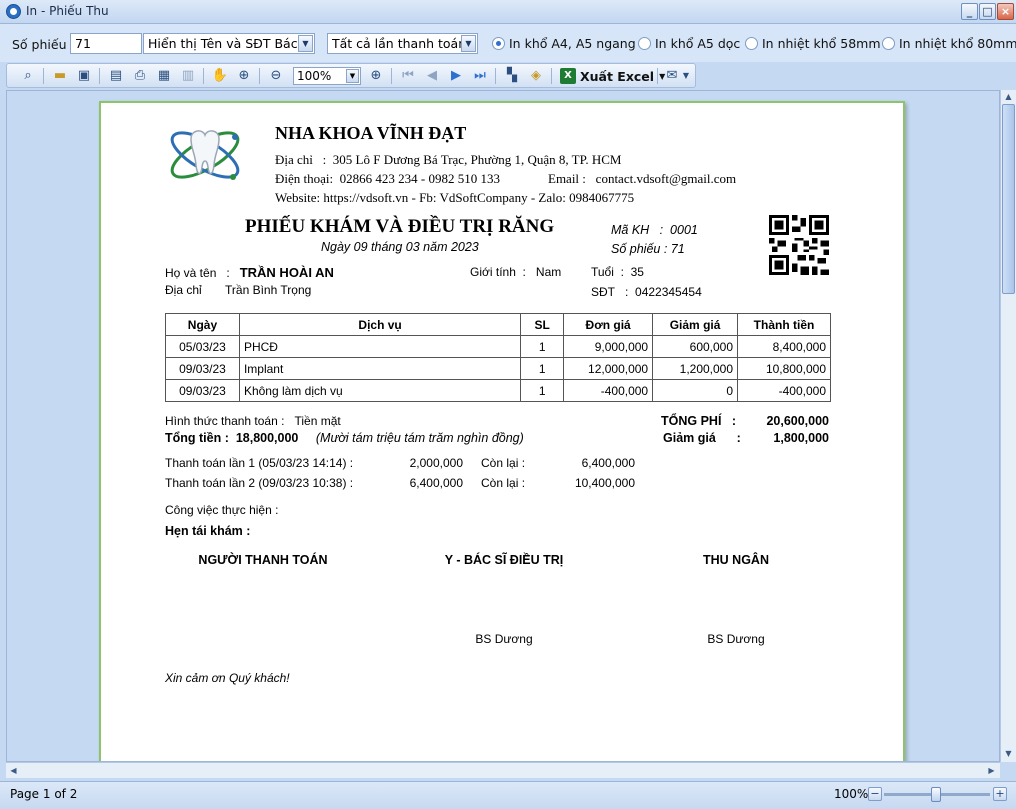  What do you see at coordinates (498, 43) in the screenshot?
I see `radio-checked-icon` at bounding box center [498, 43].